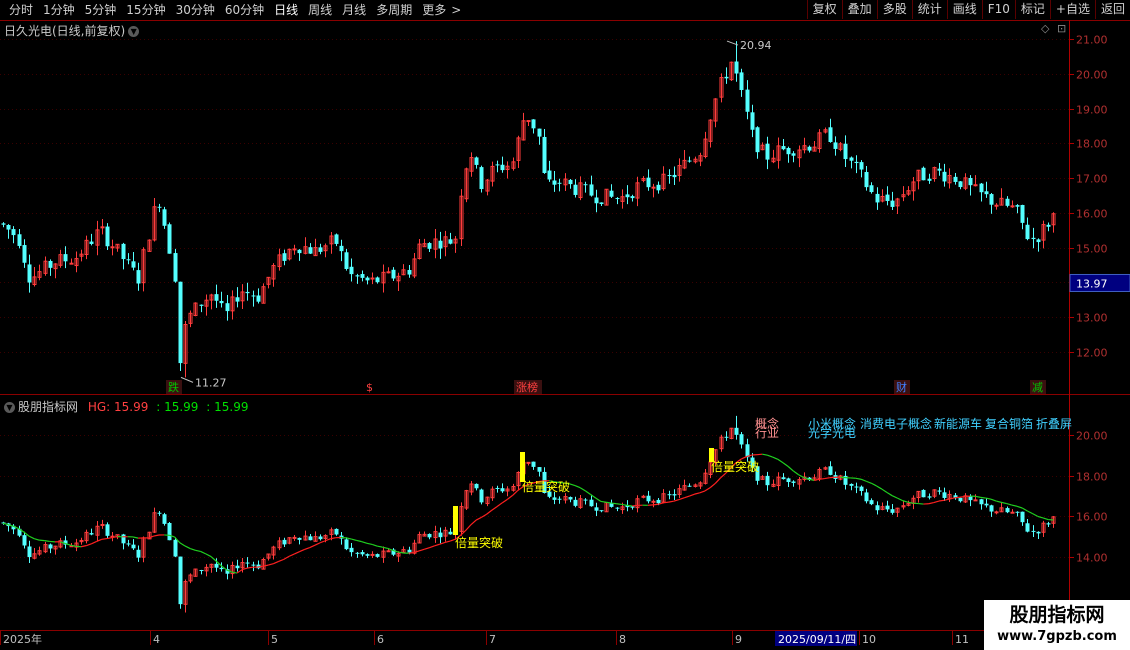 This screenshot has height=650, width=1130. What do you see at coordinates (832, 432) in the screenshot?
I see `concept-label: 光学光电` at bounding box center [832, 432].